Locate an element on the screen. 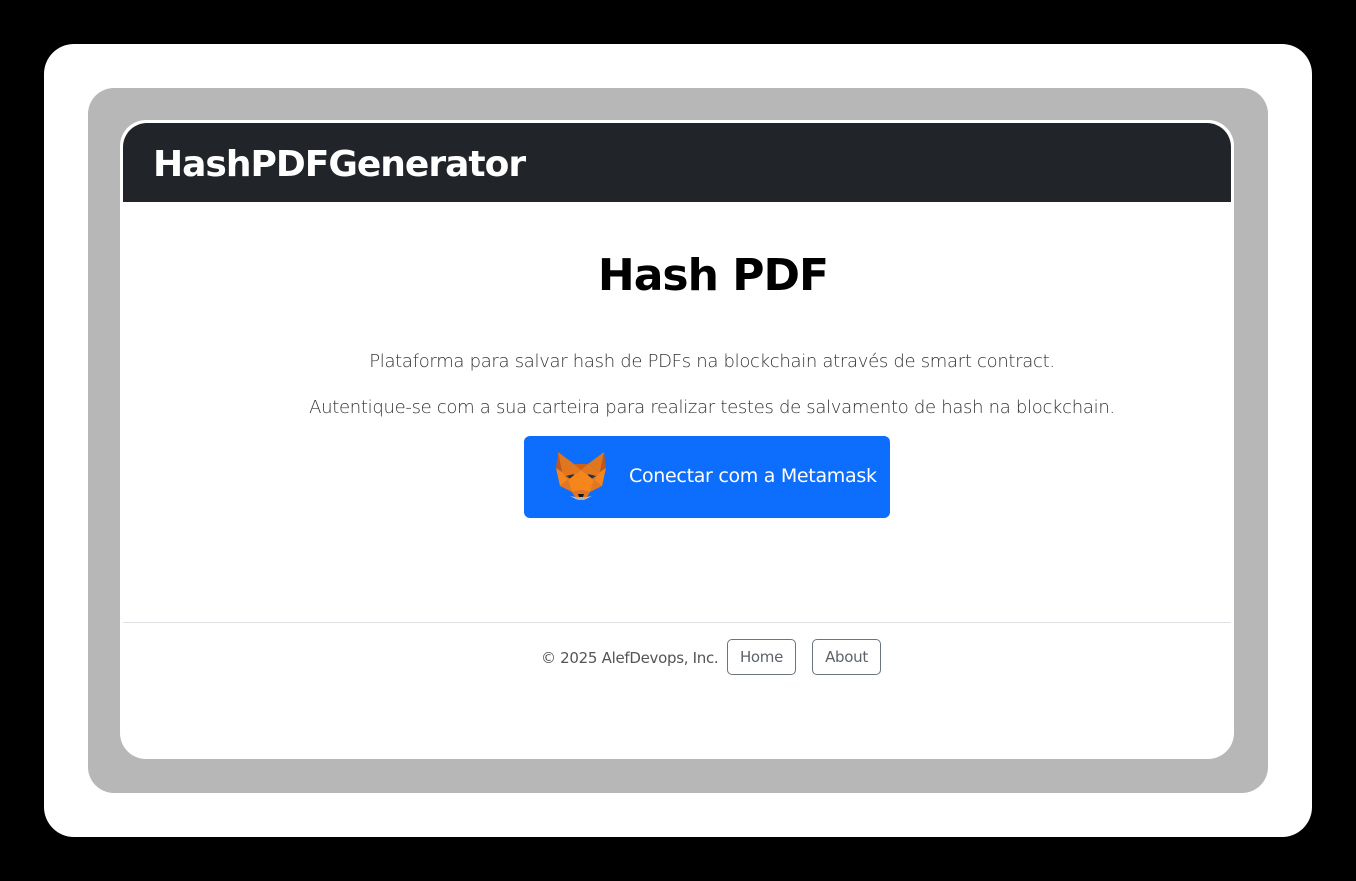 The height and width of the screenshot is (881, 1356). footer: © 2025 AlefDevops, Inc. Home About is located at coordinates (677, 663).